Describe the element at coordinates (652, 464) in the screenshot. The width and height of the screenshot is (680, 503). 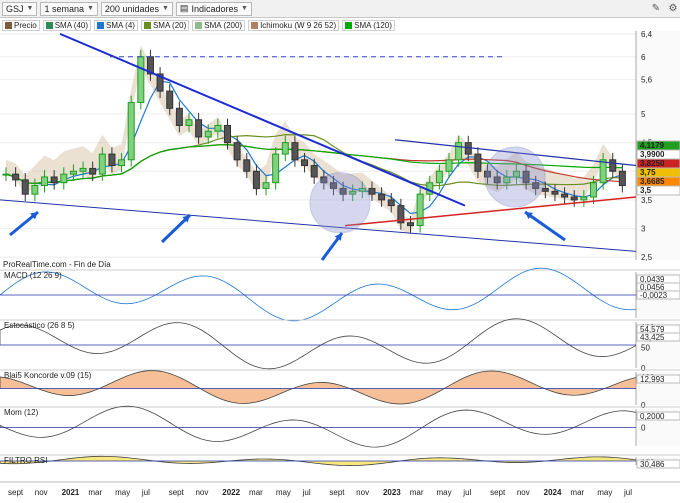
I see `value-tag-label: 30,486` at that location.